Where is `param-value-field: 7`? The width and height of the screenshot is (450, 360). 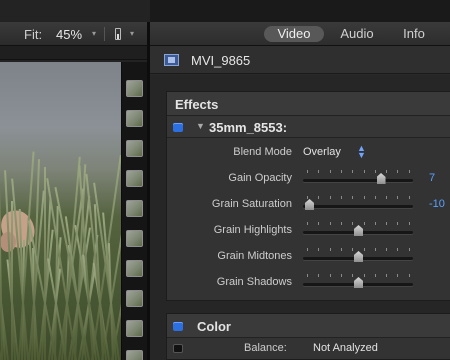 param-value-field: 7 is located at coordinates (432, 178).